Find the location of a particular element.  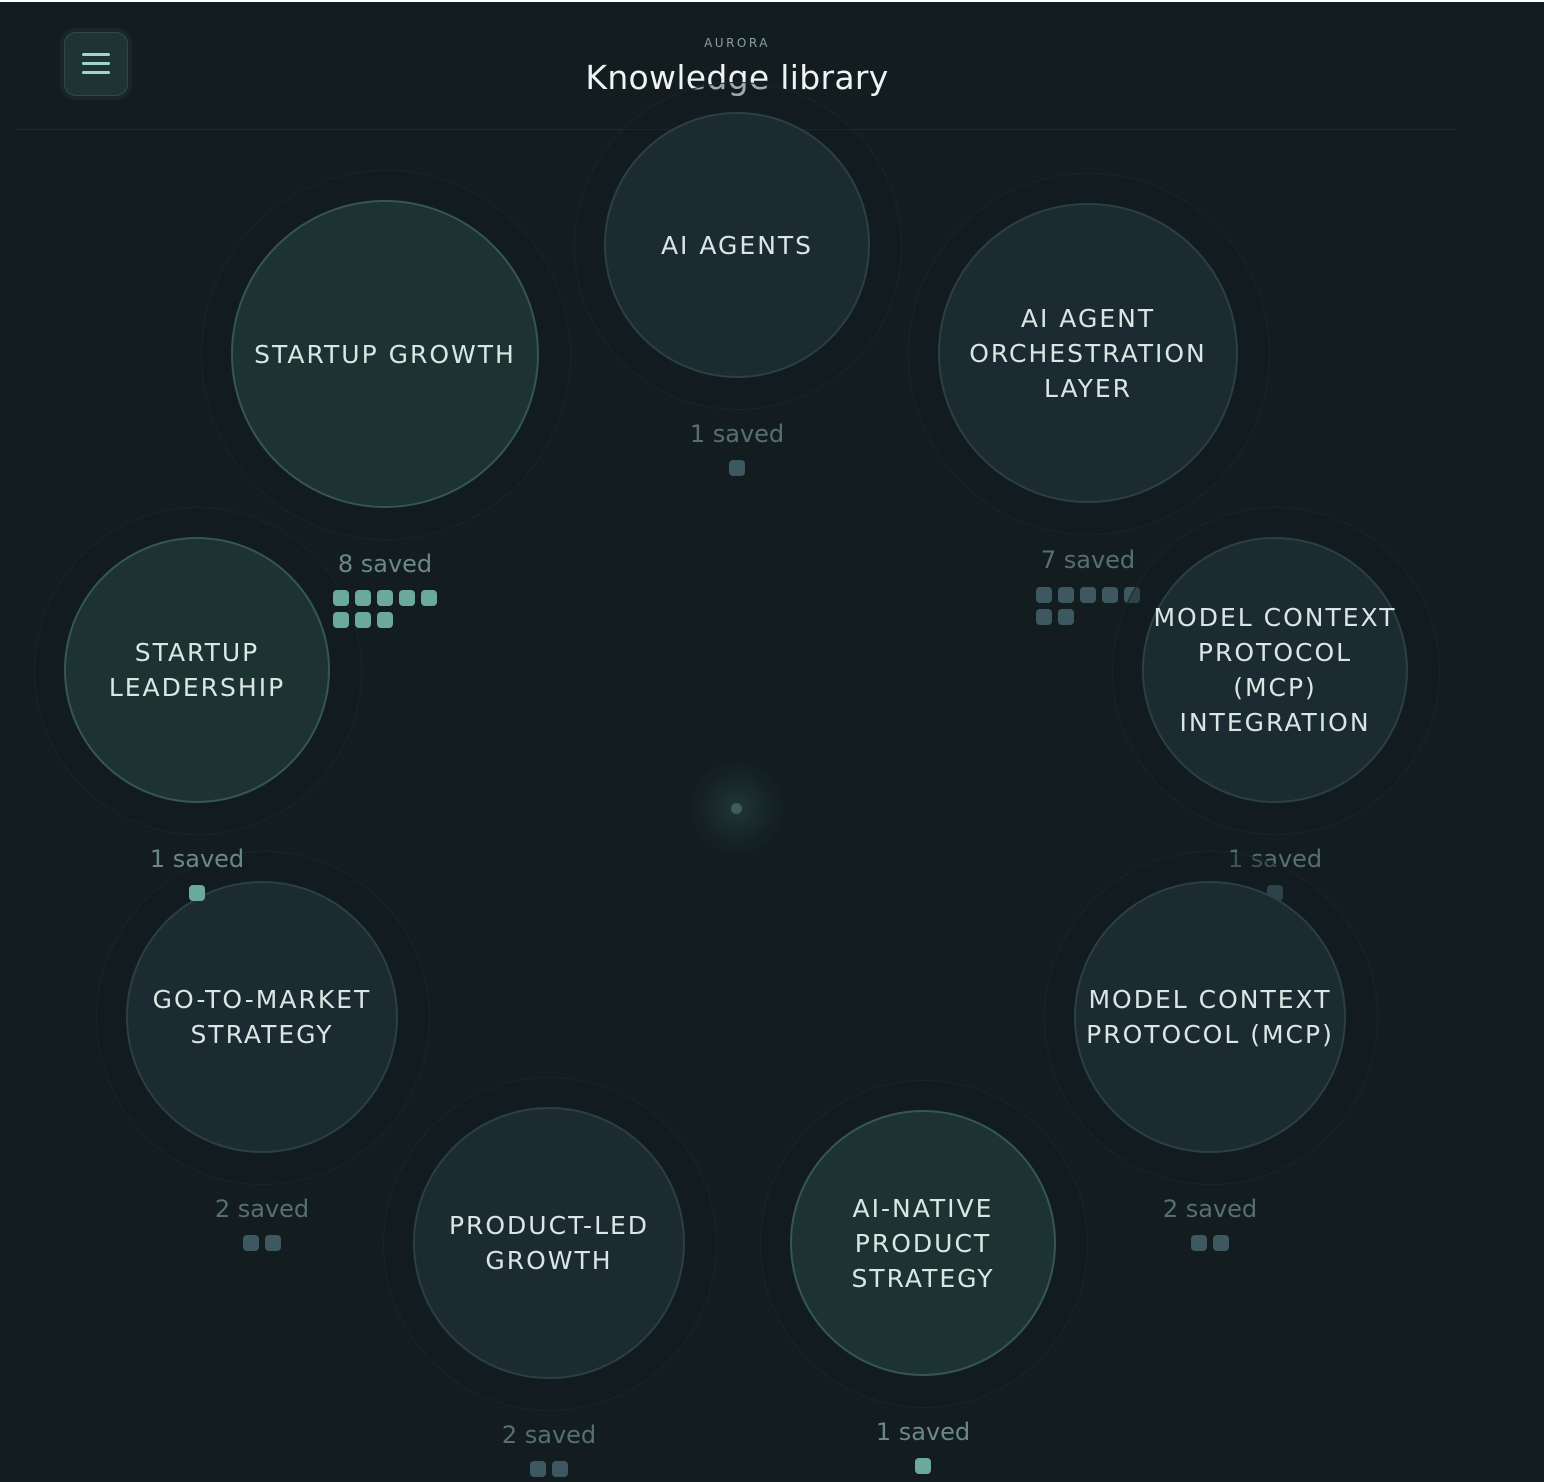

topic-label-line: GO-TO-MARKET is located at coordinates (262, 999).